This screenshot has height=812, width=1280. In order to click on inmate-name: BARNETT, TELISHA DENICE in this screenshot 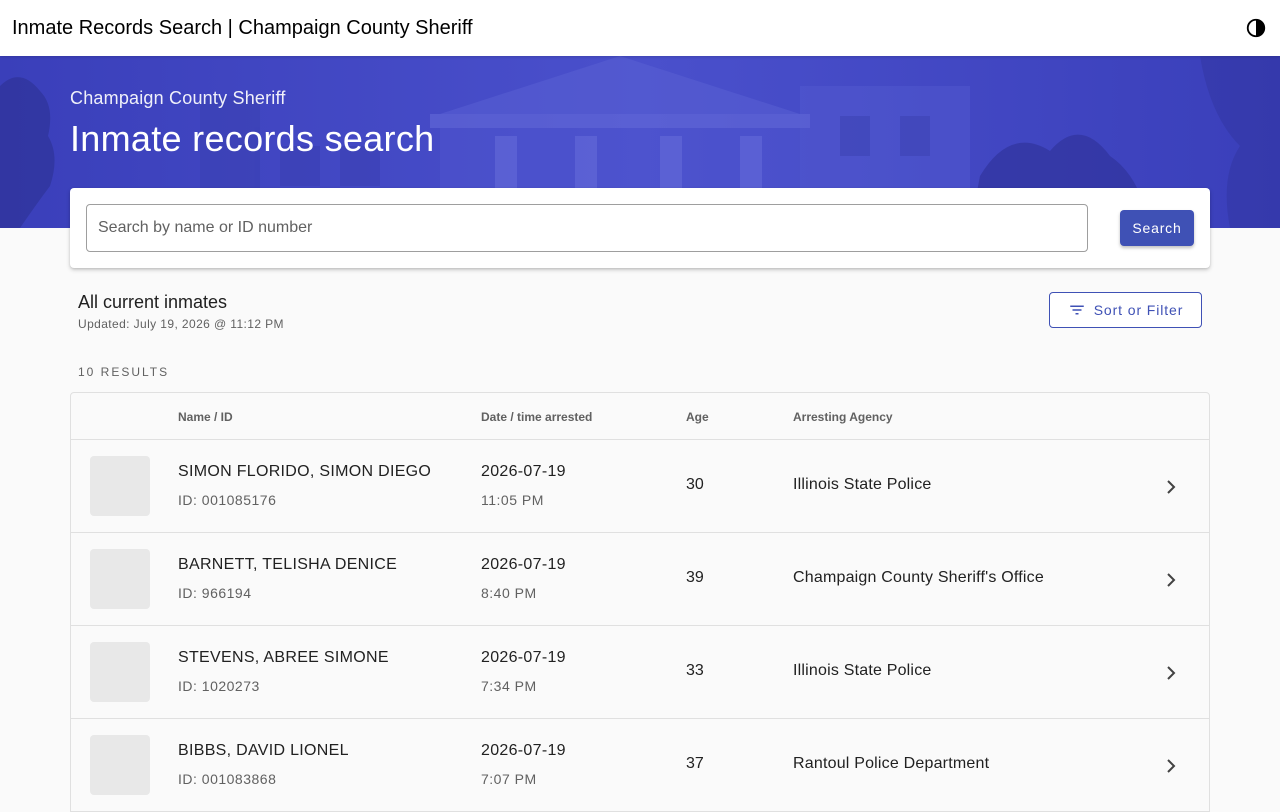, I will do `click(288, 564)`.